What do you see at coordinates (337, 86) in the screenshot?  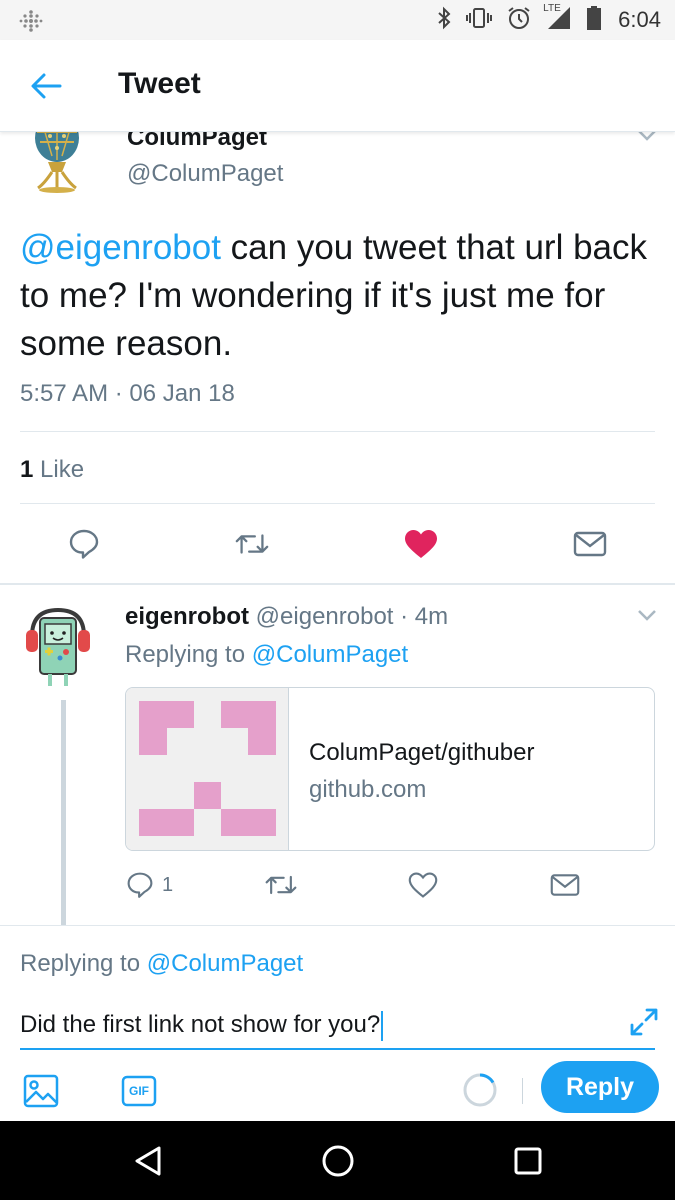 I see `header: Tweet` at bounding box center [337, 86].